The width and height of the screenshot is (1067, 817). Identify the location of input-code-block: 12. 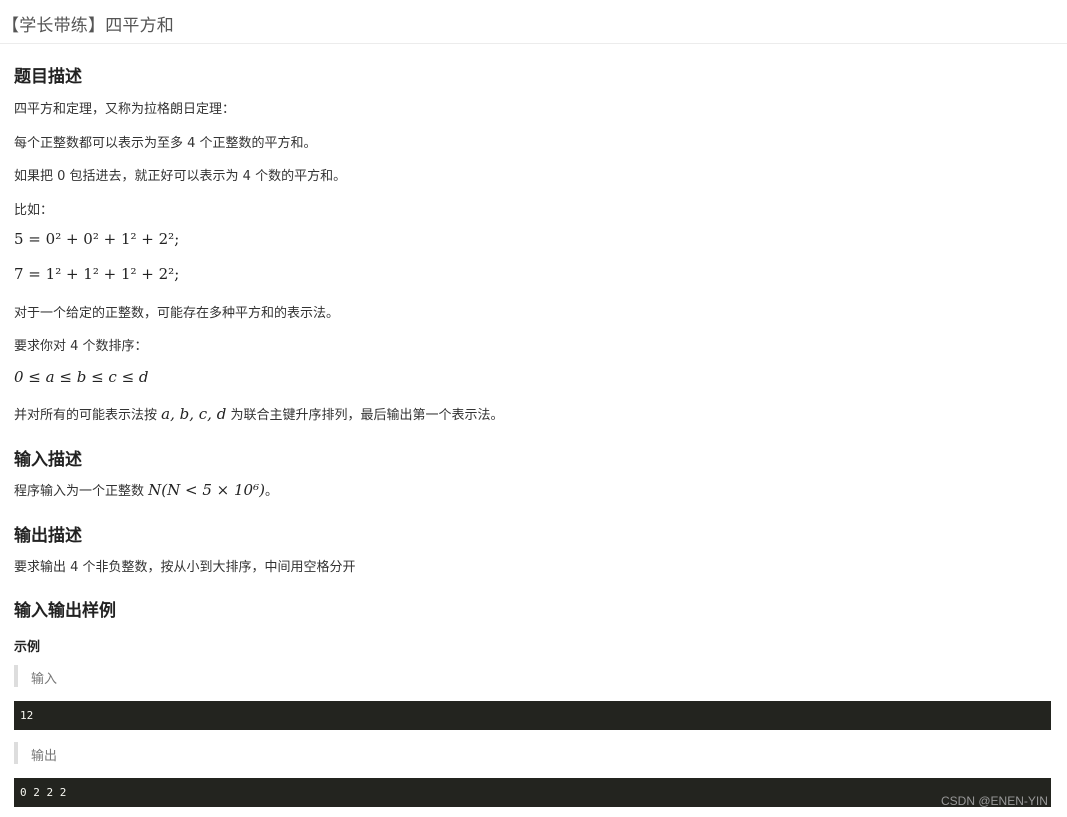
(532, 715).